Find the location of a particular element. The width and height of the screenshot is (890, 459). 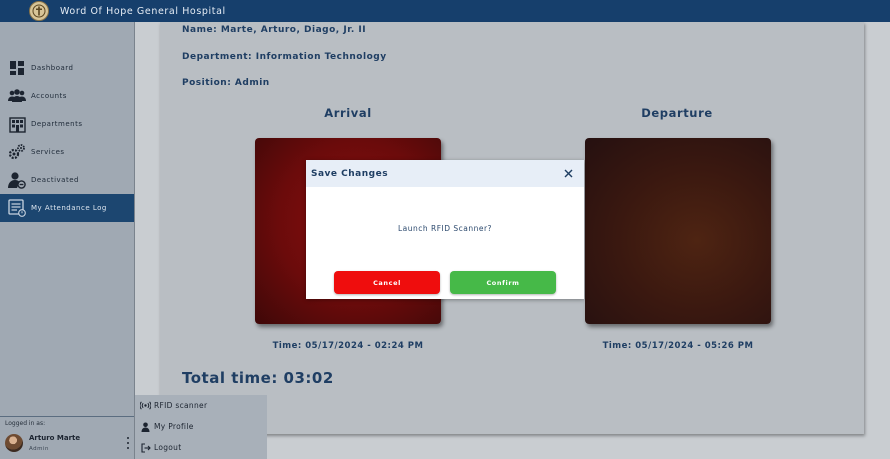

building-icon is located at coordinates (17, 124).